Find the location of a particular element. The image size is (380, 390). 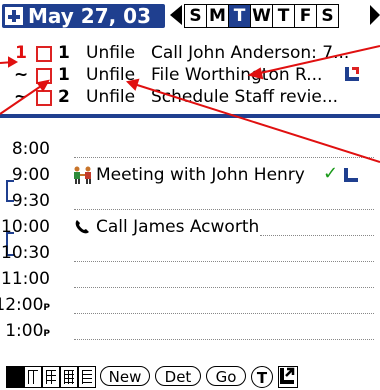

day-saturday: S is located at coordinates (328, 16).